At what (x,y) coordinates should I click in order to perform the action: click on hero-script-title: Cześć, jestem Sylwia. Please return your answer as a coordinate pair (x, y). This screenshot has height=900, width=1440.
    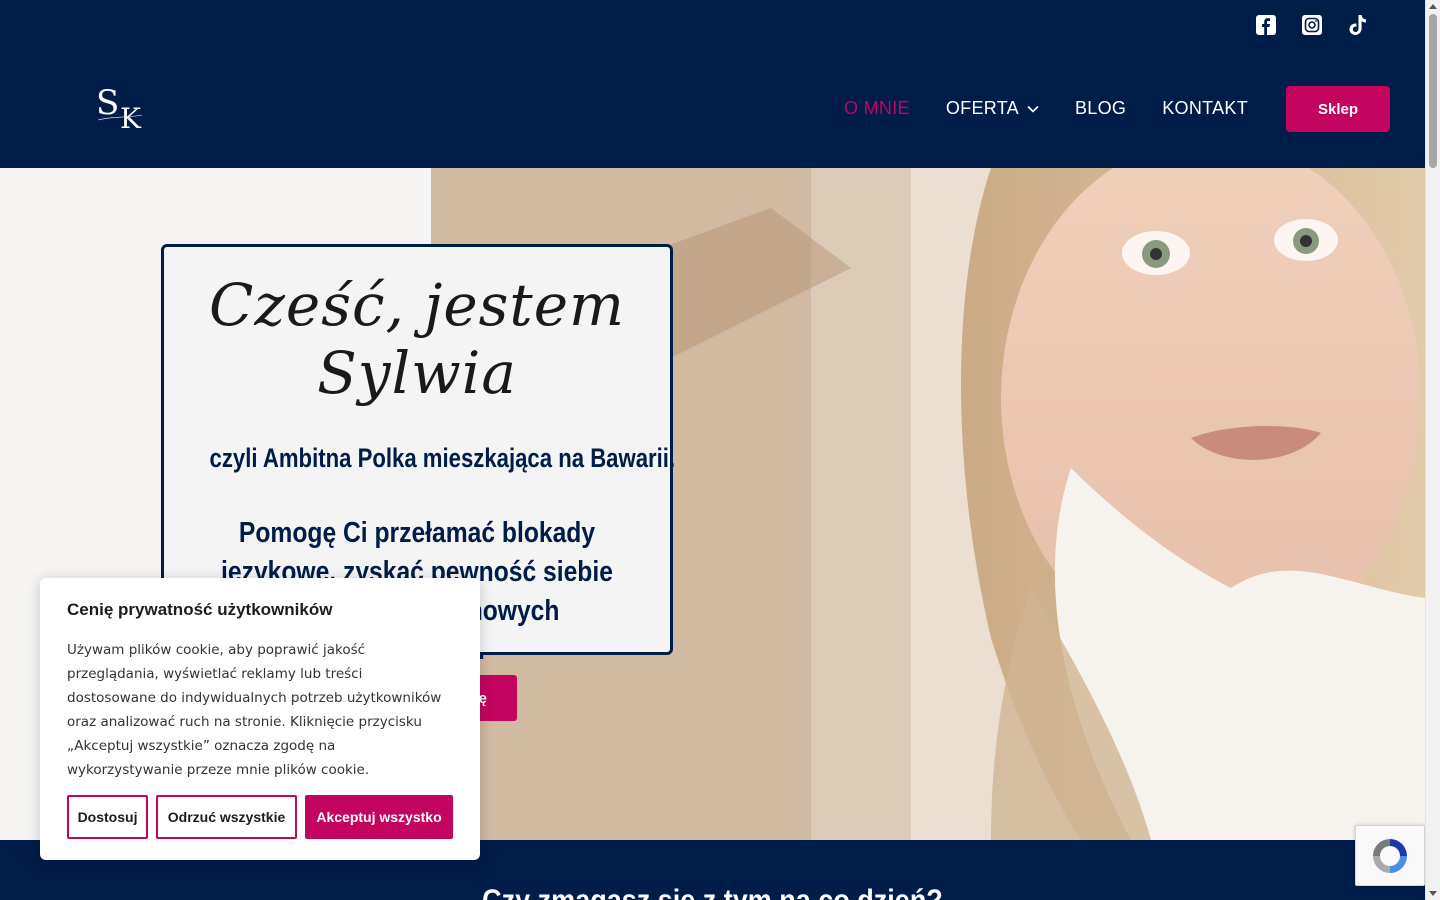
    Looking at the image, I should click on (417, 339).